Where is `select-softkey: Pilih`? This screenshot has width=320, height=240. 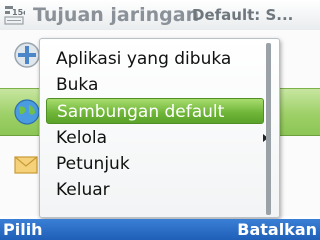 select-softkey: Pilih is located at coordinates (23, 229).